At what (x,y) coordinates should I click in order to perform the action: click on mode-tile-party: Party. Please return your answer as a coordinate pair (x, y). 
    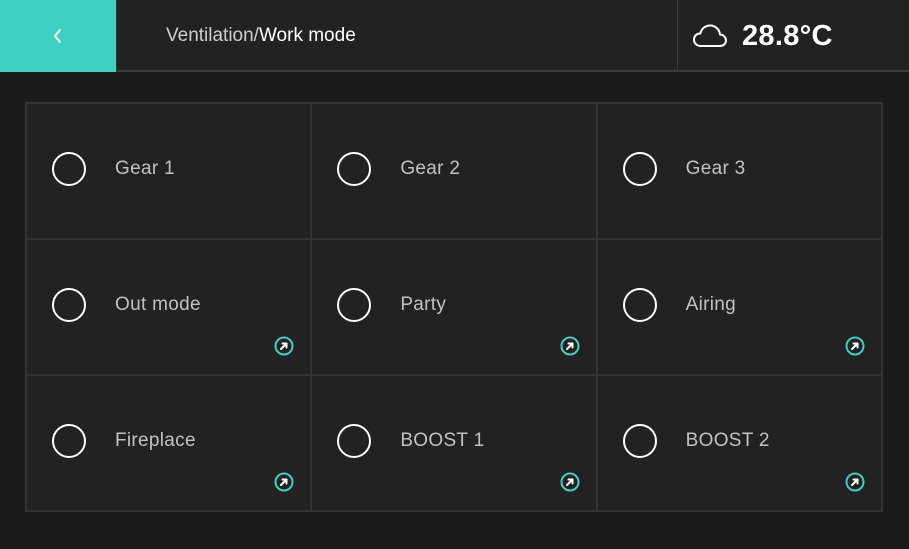
    Looking at the image, I should click on (454, 307).